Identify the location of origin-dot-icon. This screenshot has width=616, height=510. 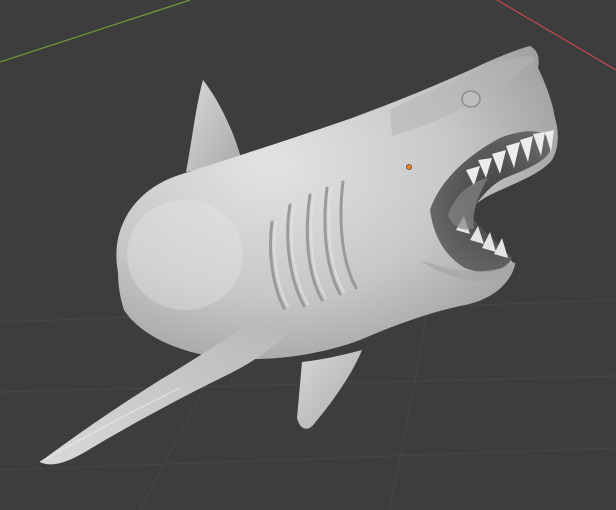
(409, 167).